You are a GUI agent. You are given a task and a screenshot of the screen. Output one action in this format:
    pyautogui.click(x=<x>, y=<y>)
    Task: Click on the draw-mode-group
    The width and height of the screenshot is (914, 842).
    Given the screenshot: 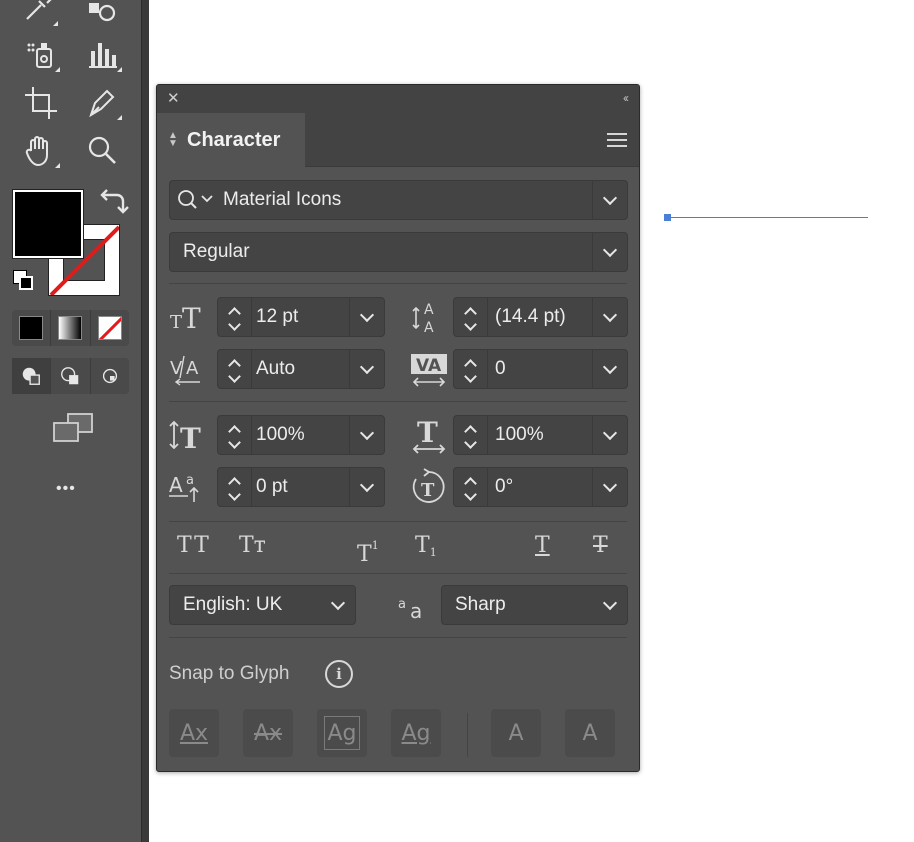 What is the action you would take?
    pyautogui.click(x=70, y=376)
    